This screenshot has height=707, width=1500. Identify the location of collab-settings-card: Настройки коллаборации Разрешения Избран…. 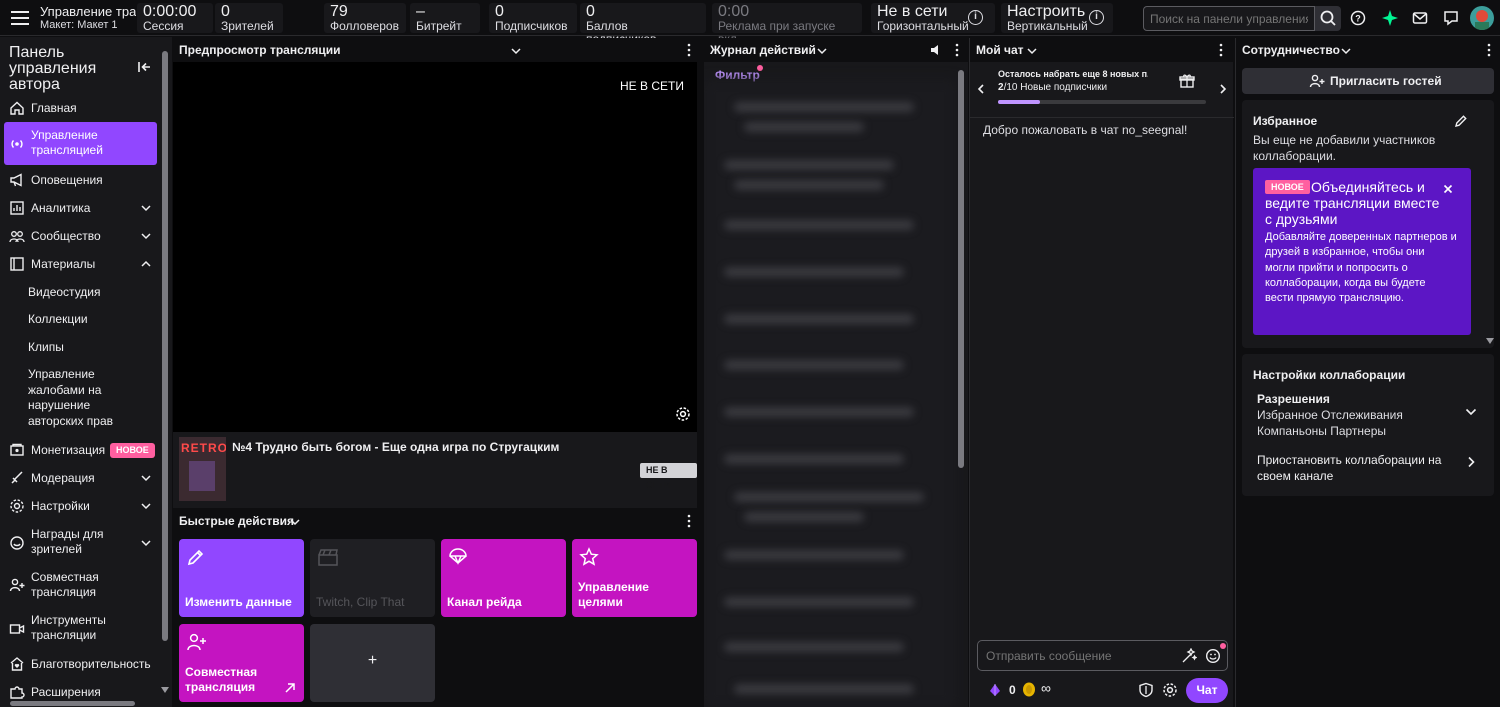
(1368, 425).